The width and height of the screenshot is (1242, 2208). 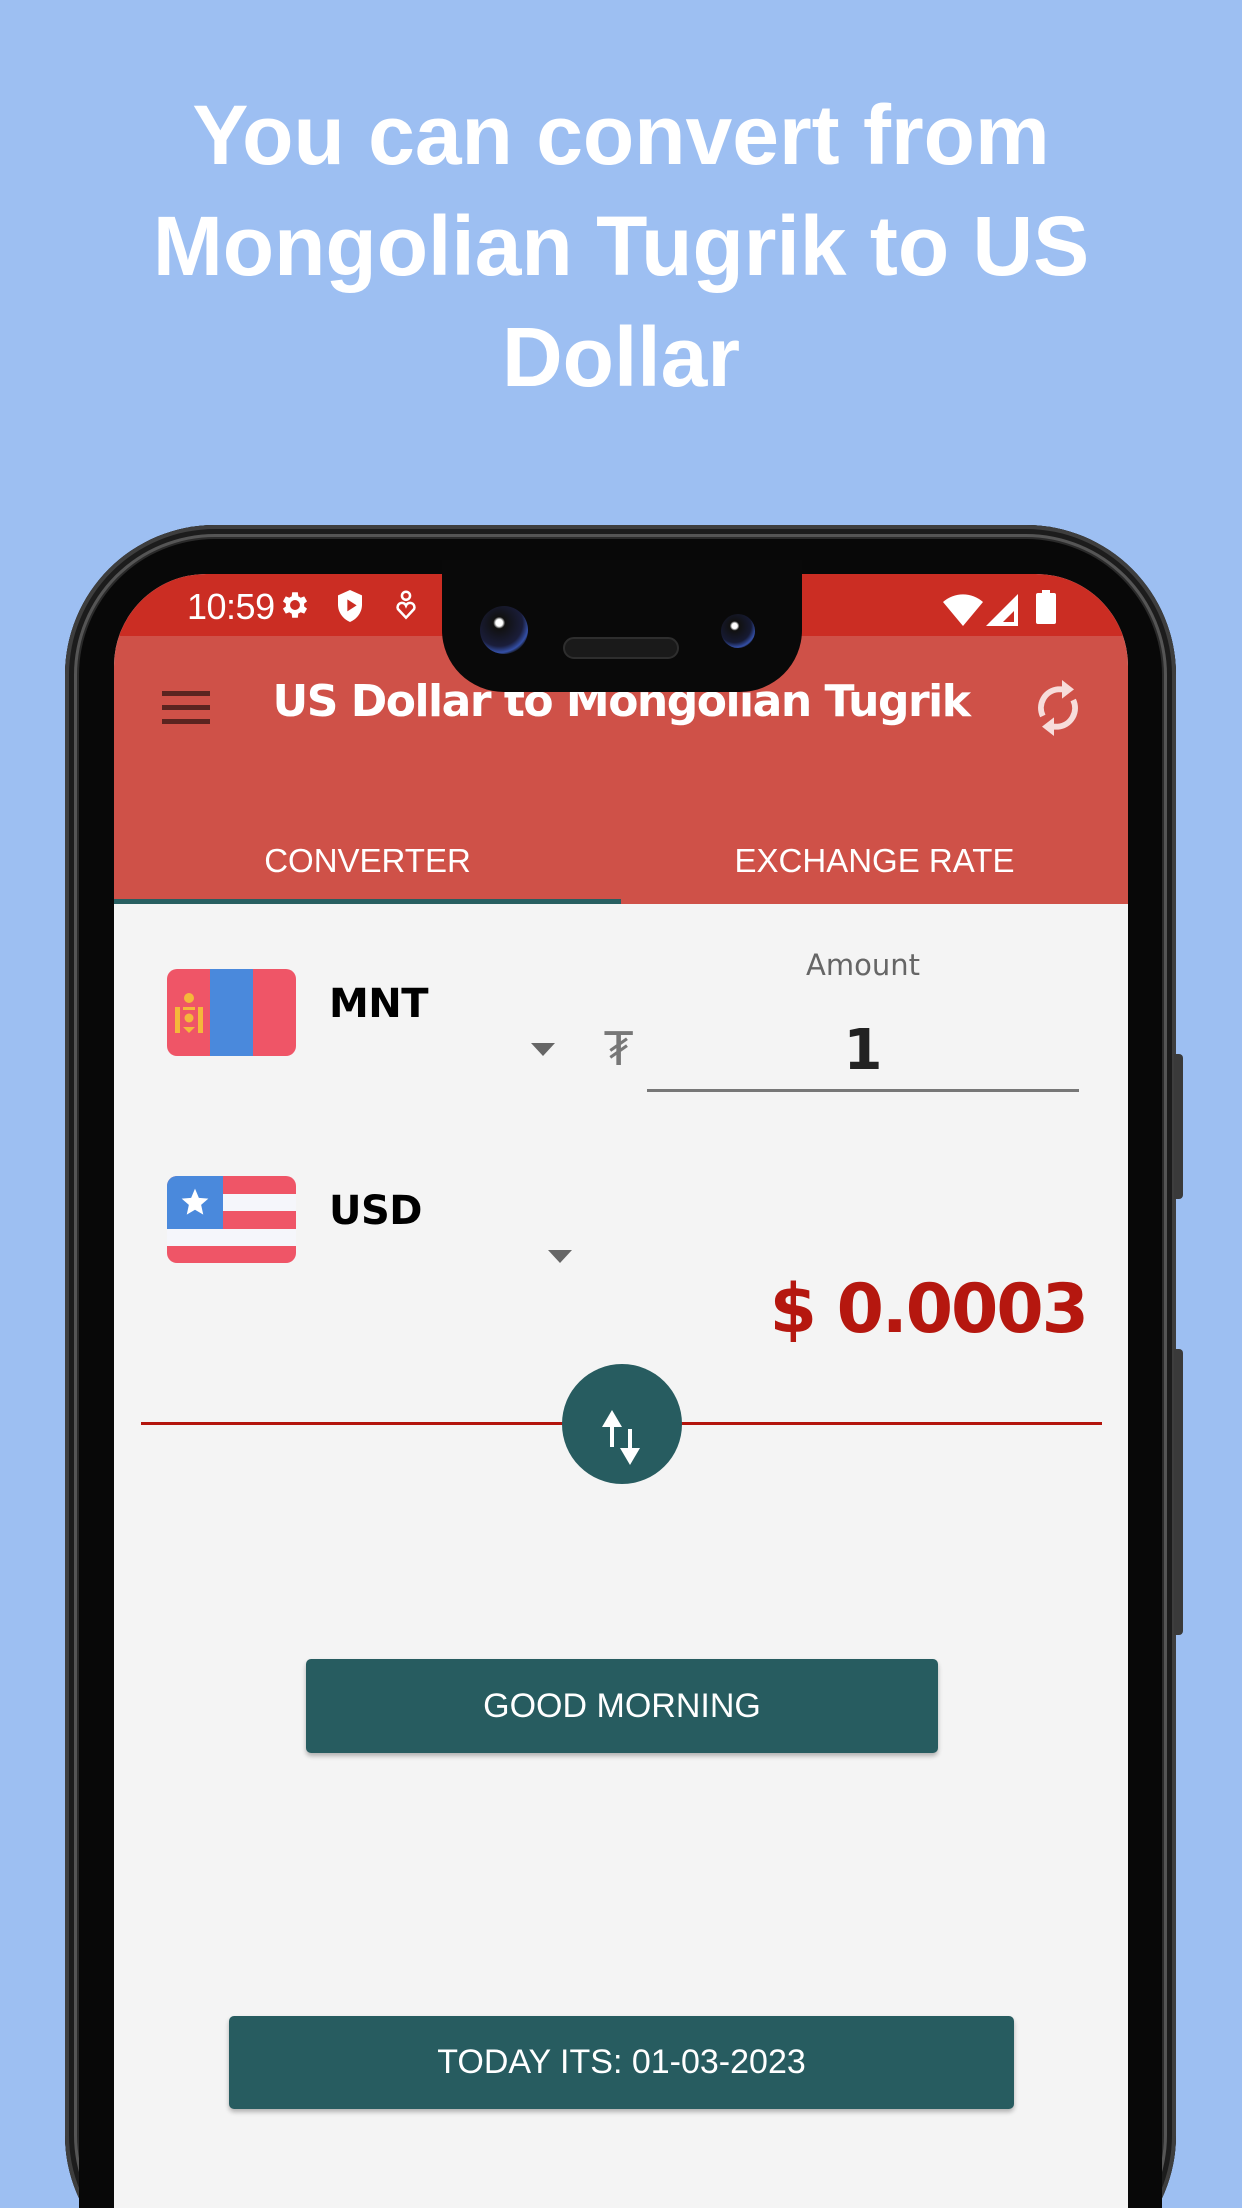 What do you see at coordinates (379, 1004) in the screenshot?
I see `from-currency-code: MNT` at bounding box center [379, 1004].